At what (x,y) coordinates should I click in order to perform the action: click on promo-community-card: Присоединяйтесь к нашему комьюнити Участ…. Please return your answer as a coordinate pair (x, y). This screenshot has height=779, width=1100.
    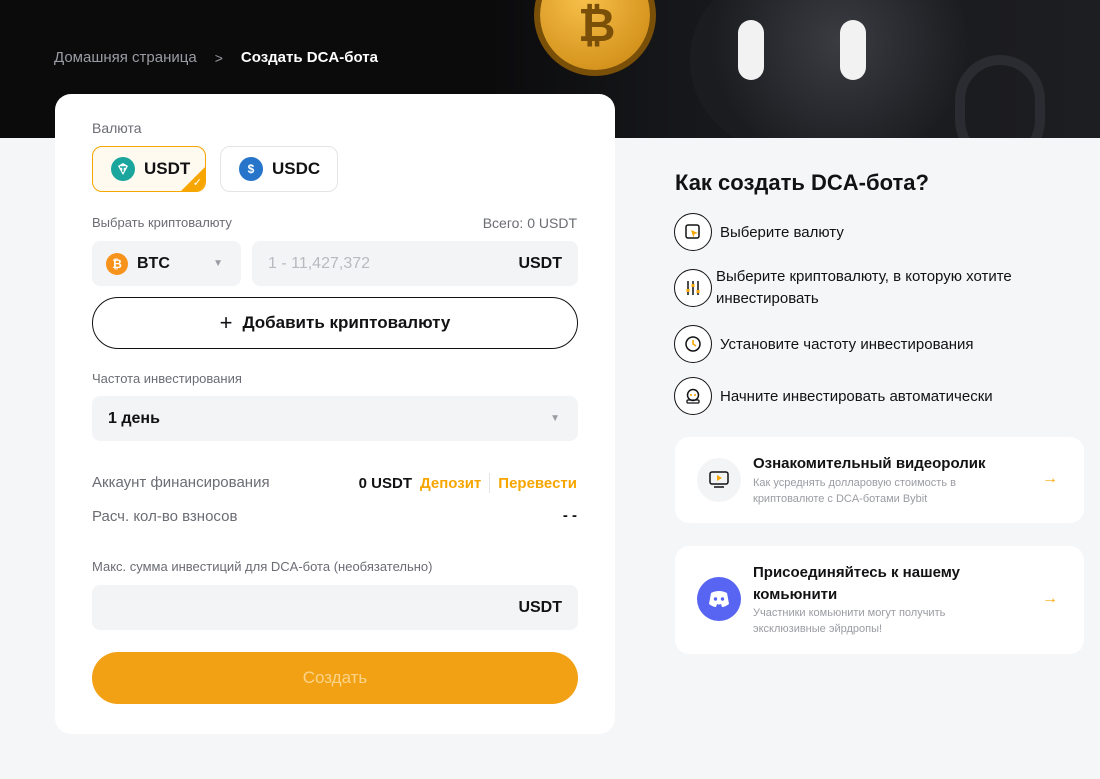
    Looking at the image, I should click on (879, 600).